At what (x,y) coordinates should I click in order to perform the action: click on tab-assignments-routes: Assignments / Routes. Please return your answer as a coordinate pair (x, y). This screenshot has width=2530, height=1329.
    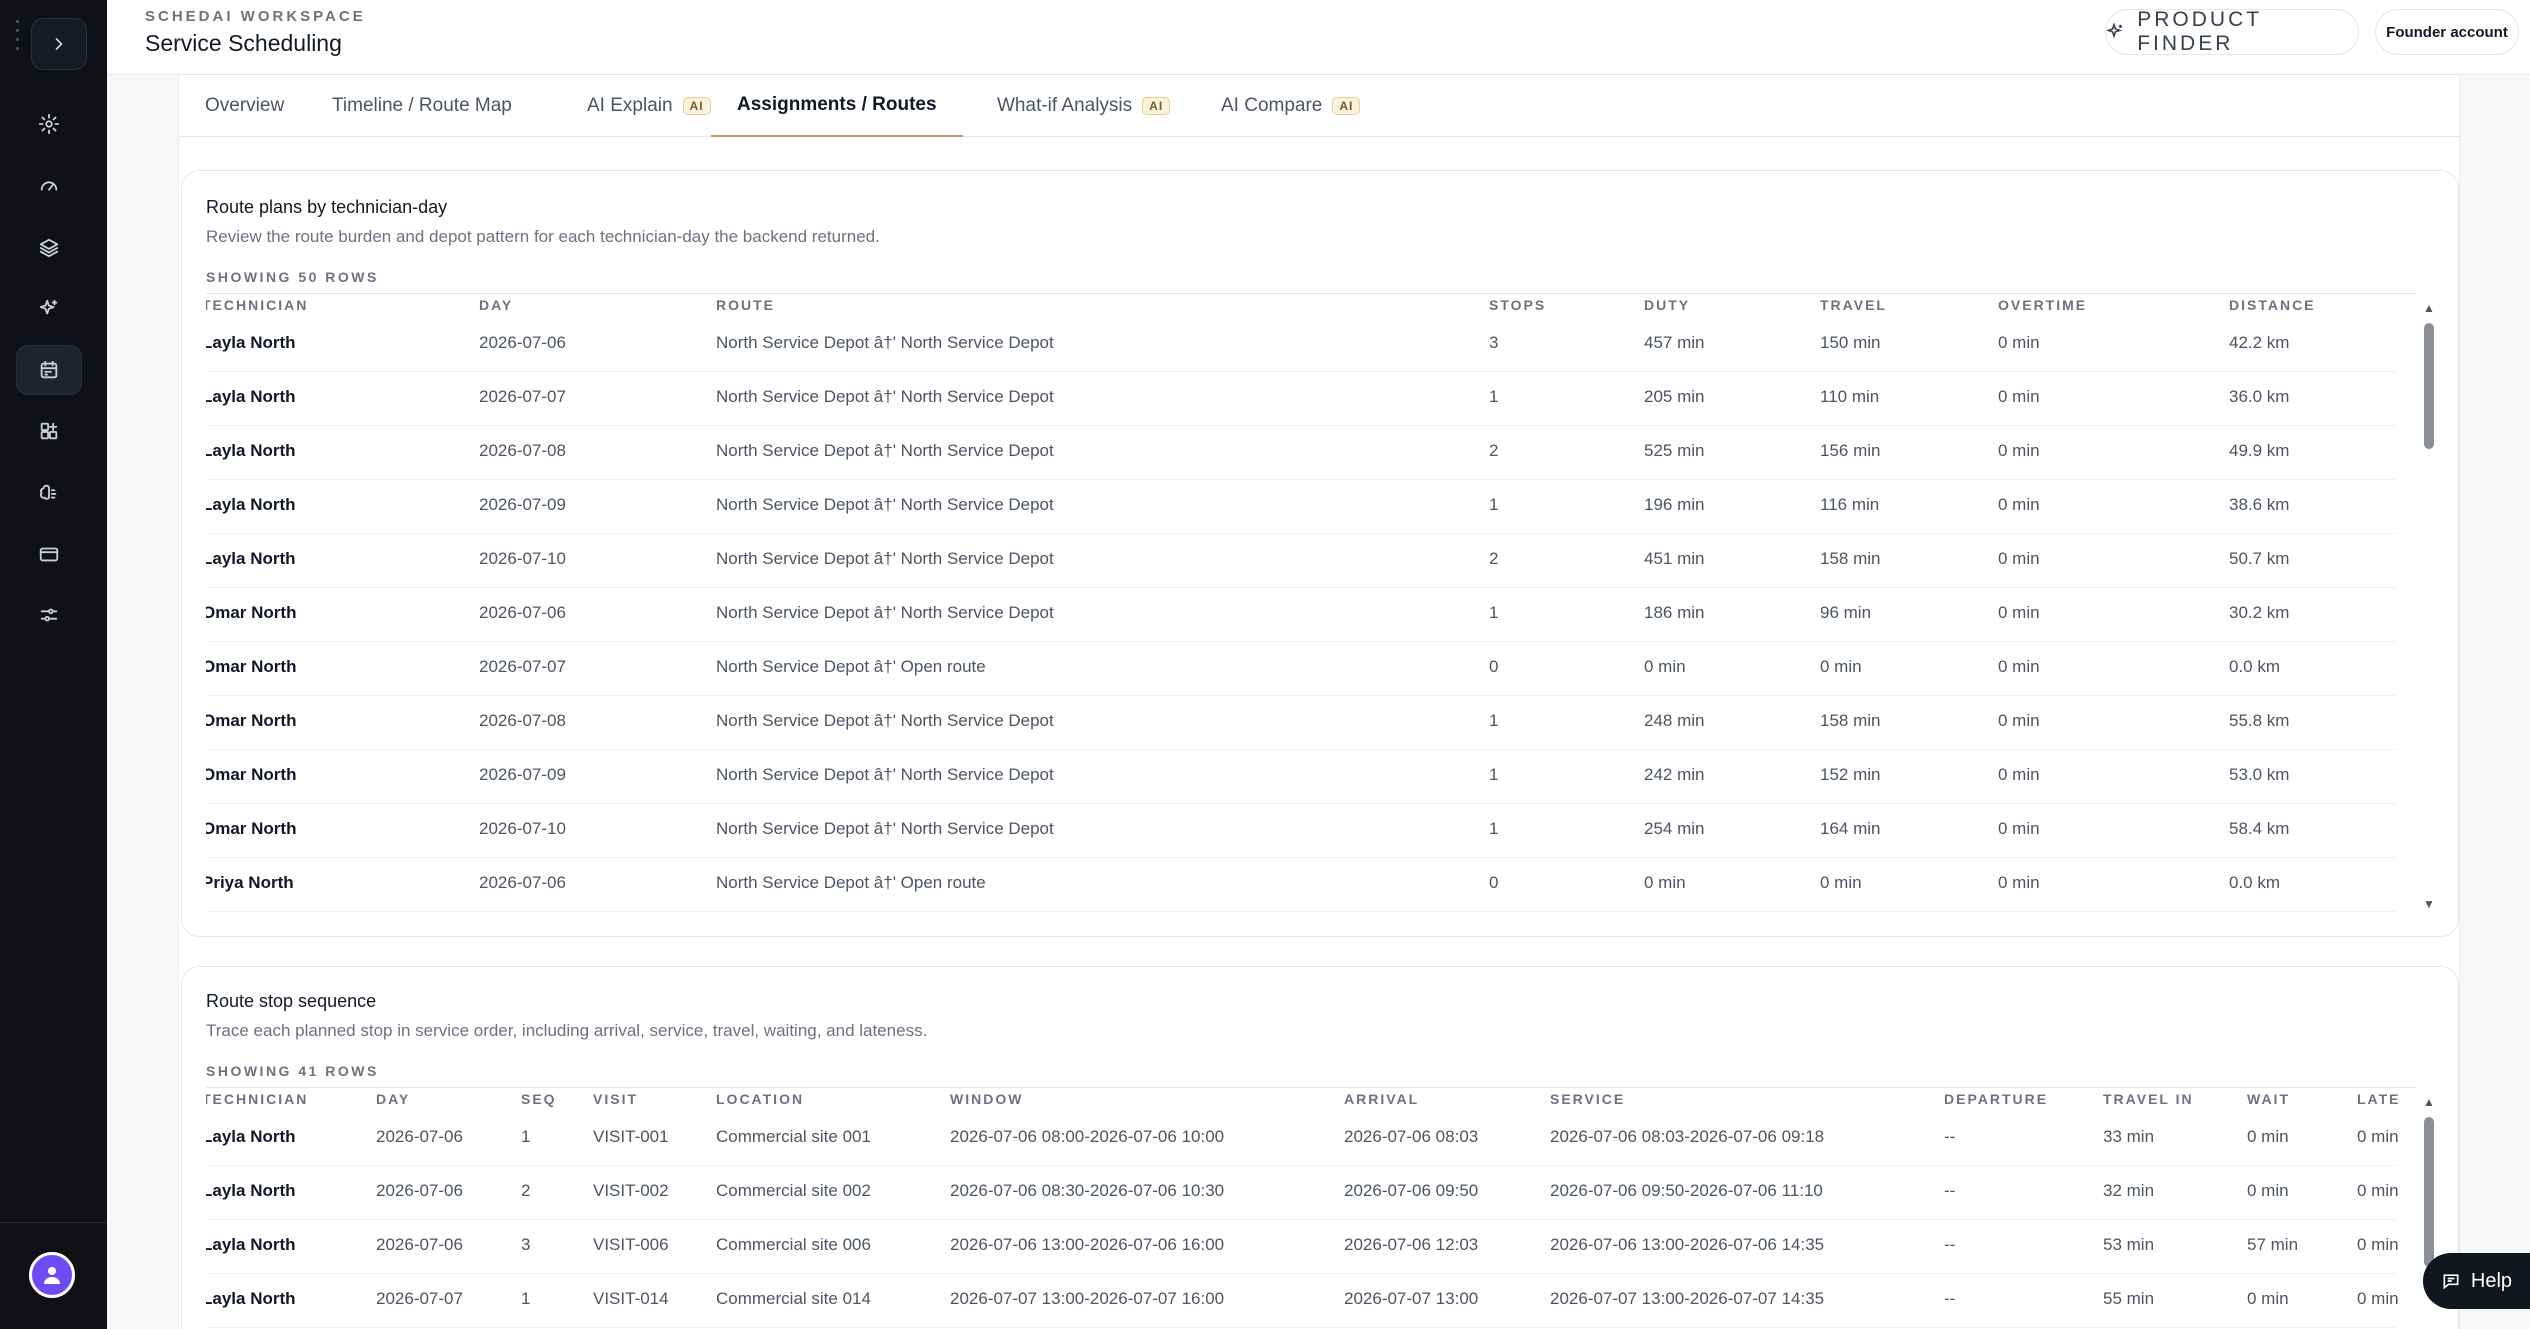
    Looking at the image, I should click on (837, 106).